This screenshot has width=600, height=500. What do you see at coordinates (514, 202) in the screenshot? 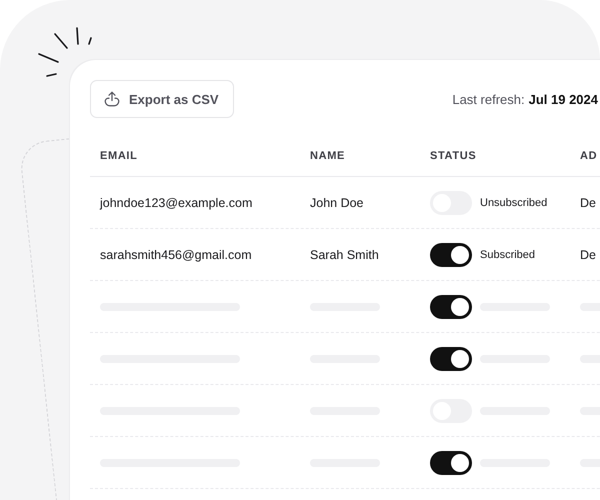
I see `status-text: Unsubscribed` at bounding box center [514, 202].